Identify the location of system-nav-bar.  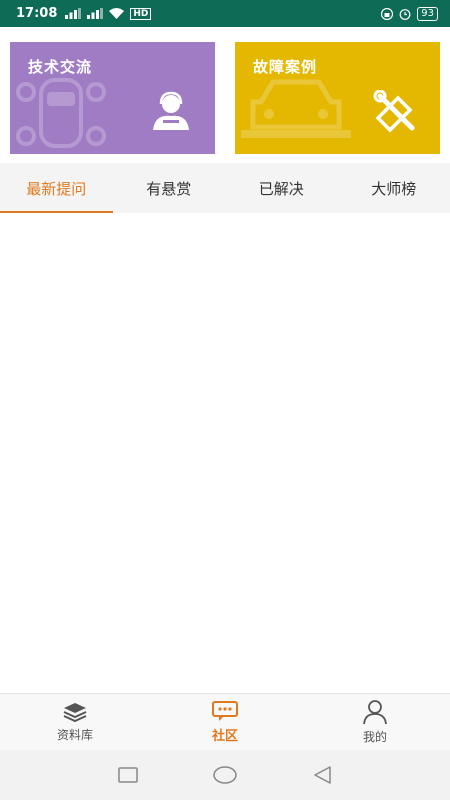
(225, 775).